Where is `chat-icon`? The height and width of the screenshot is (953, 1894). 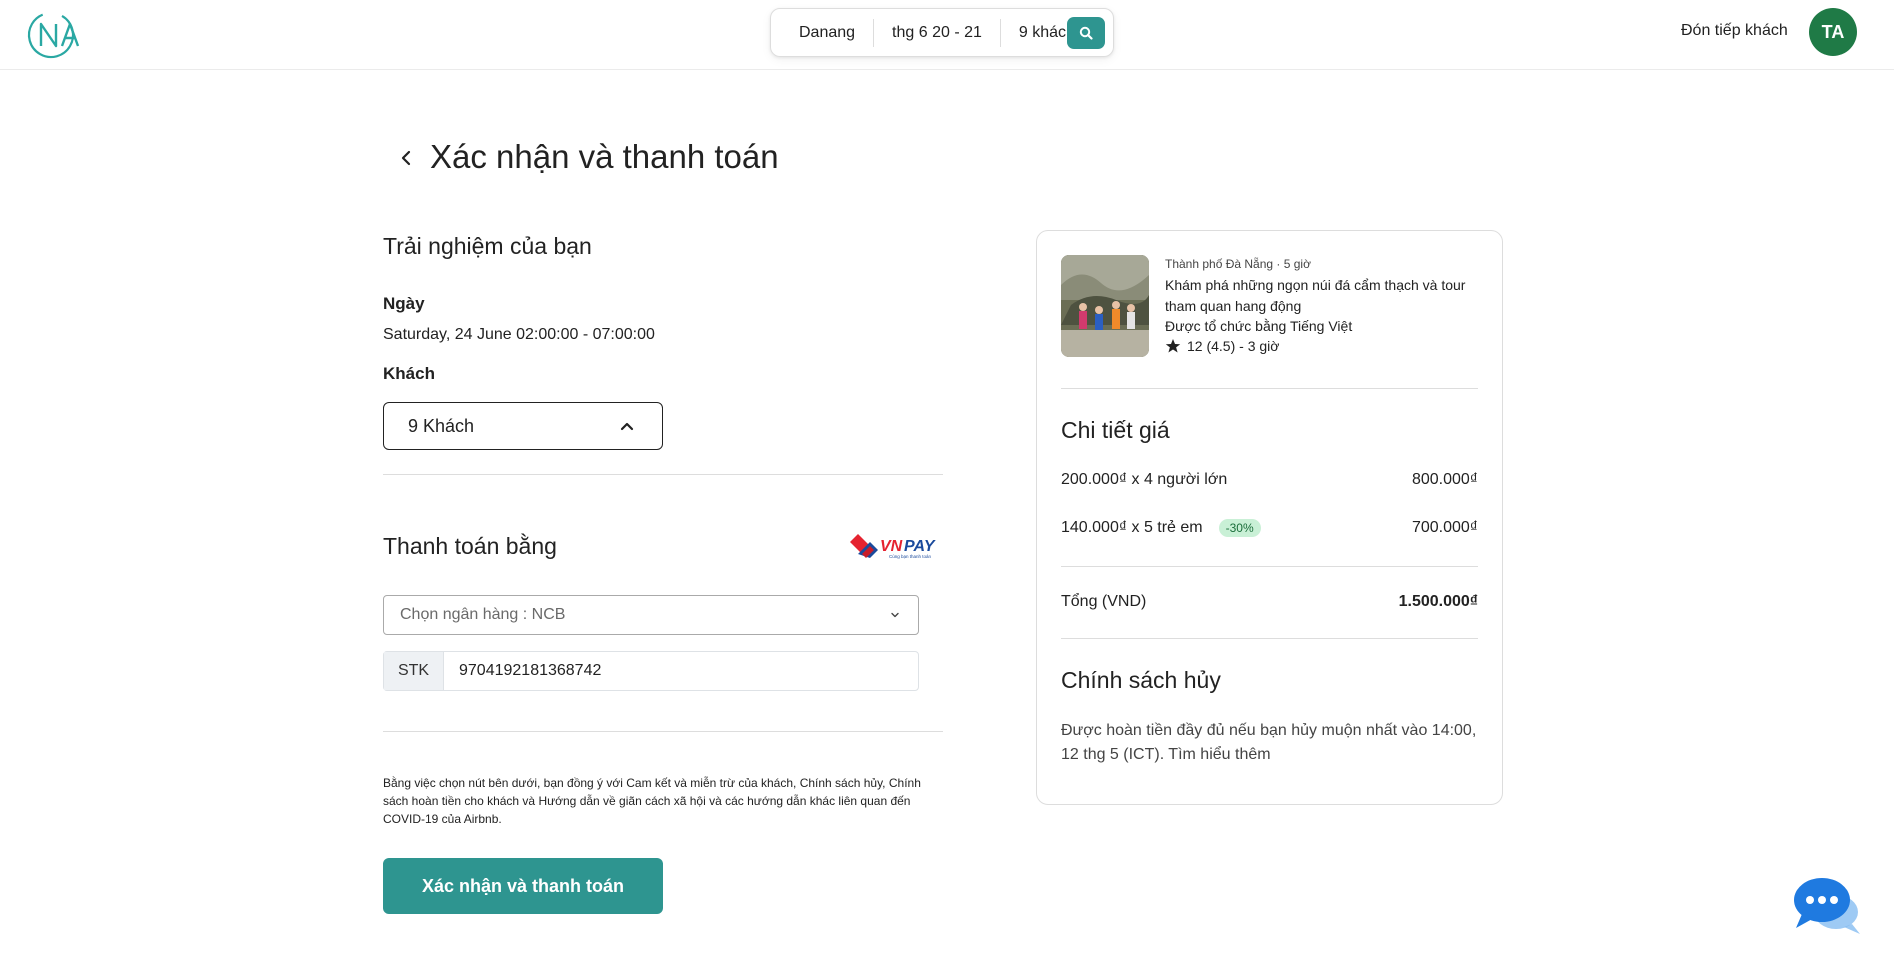 chat-icon is located at coordinates (1827, 905).